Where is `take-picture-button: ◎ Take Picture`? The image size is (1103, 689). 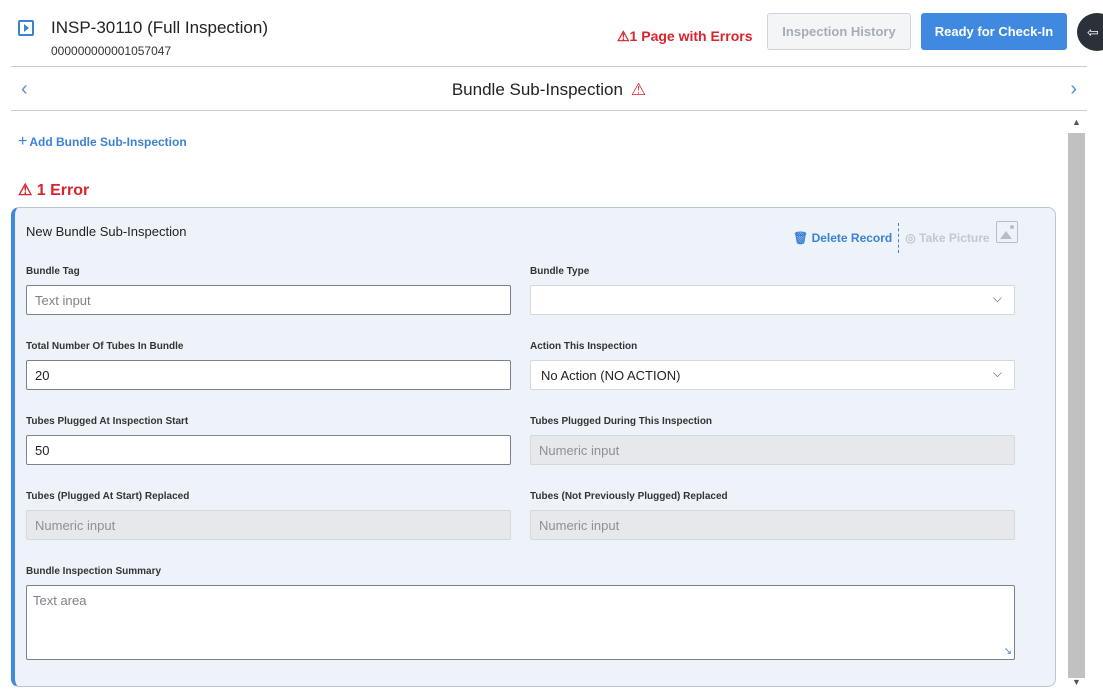
take-picture-button: ◎ Take Picture is located at coordinates (947, 238).